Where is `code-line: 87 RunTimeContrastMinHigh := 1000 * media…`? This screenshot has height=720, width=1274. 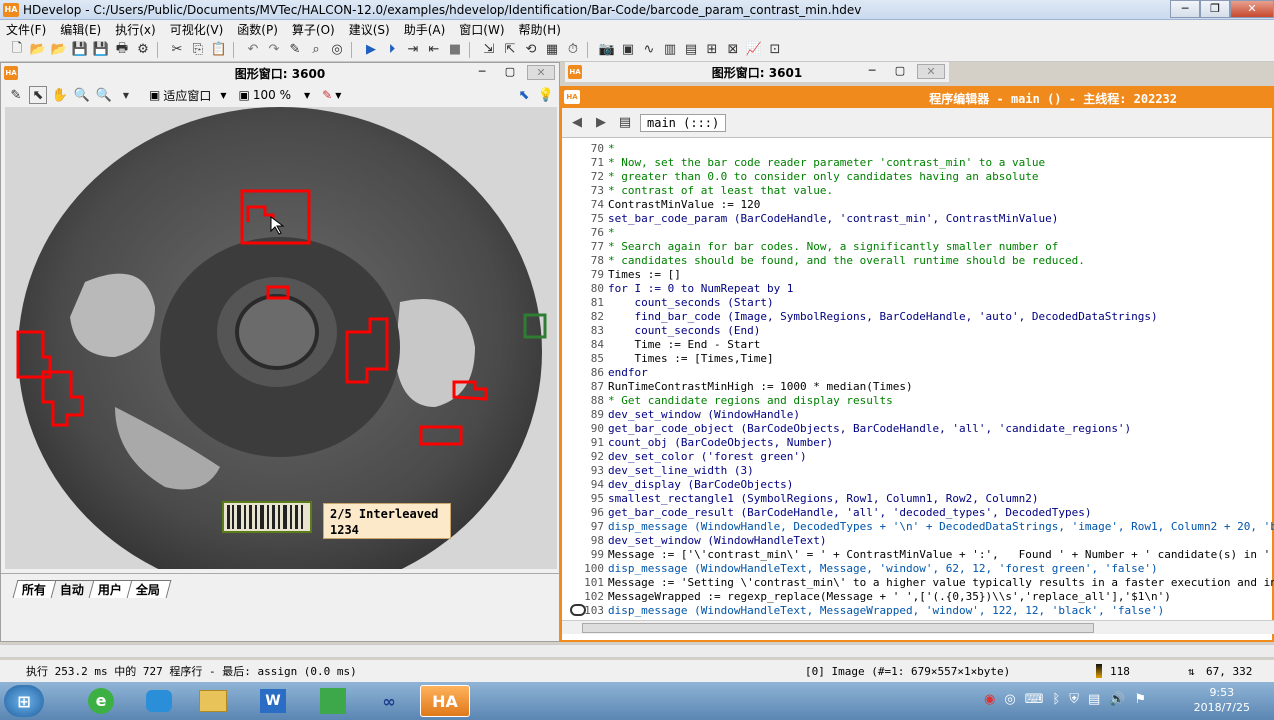
code-line: 87 RunTimeContrastMinHigh := 1000 * media… is located at coordinates (918, 387).